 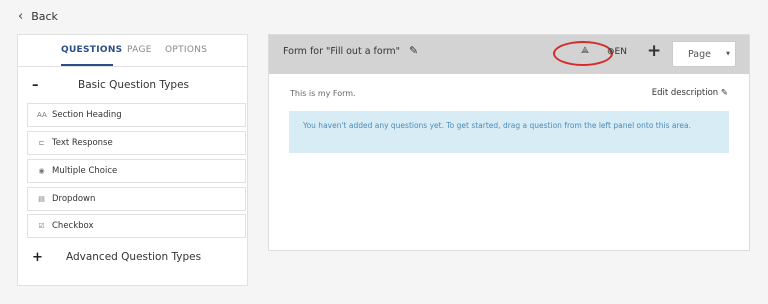 I want to click on question-type-text-response: ⊏ Text Response, so click(x=136, y=143).